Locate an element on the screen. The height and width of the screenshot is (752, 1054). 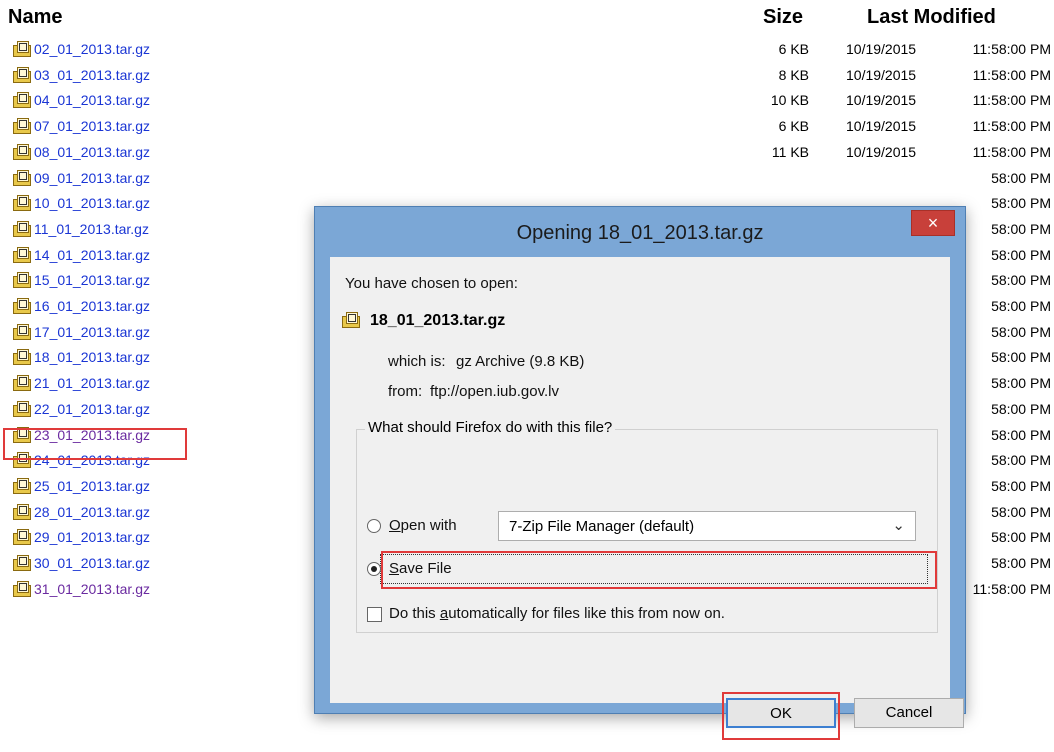
file-link: 09_01_2013.tar.gz is located at coordinates (92, 178).